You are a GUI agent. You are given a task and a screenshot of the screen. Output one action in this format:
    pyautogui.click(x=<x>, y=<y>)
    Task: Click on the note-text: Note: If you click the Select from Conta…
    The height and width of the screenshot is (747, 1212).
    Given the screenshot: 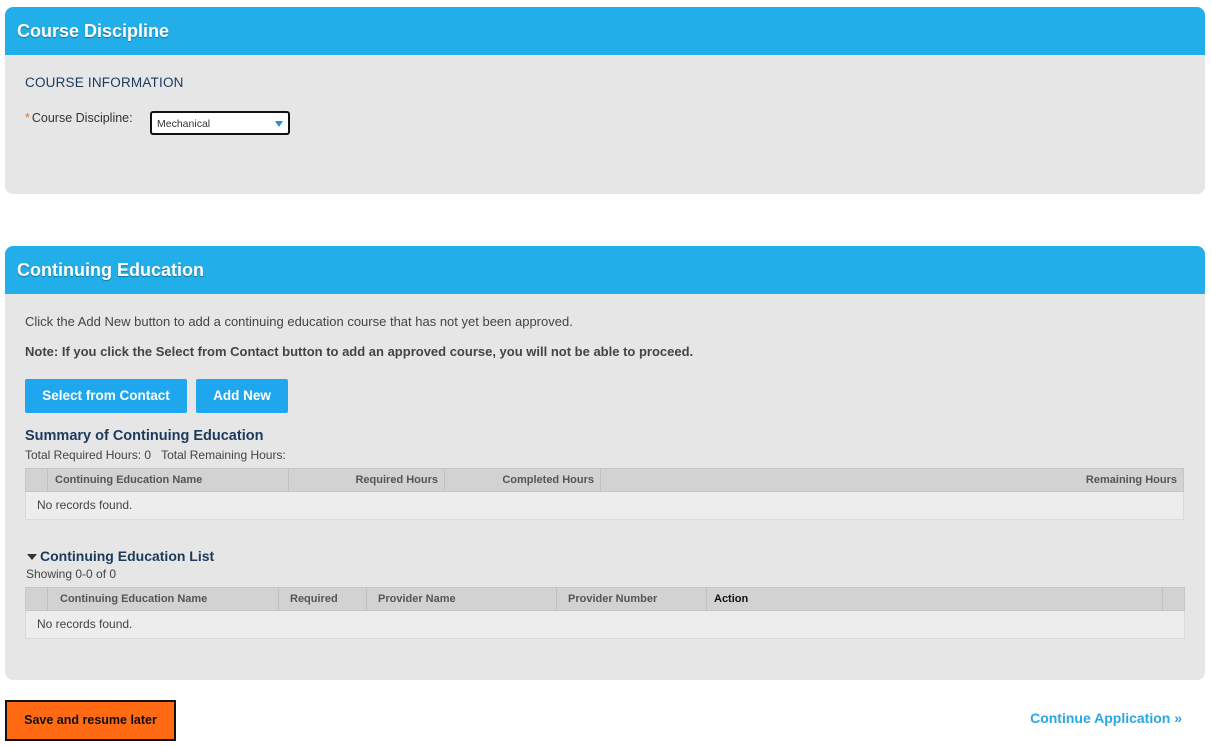 What is the action you would take?
    pyautogui.click(x=359, y=351)
    